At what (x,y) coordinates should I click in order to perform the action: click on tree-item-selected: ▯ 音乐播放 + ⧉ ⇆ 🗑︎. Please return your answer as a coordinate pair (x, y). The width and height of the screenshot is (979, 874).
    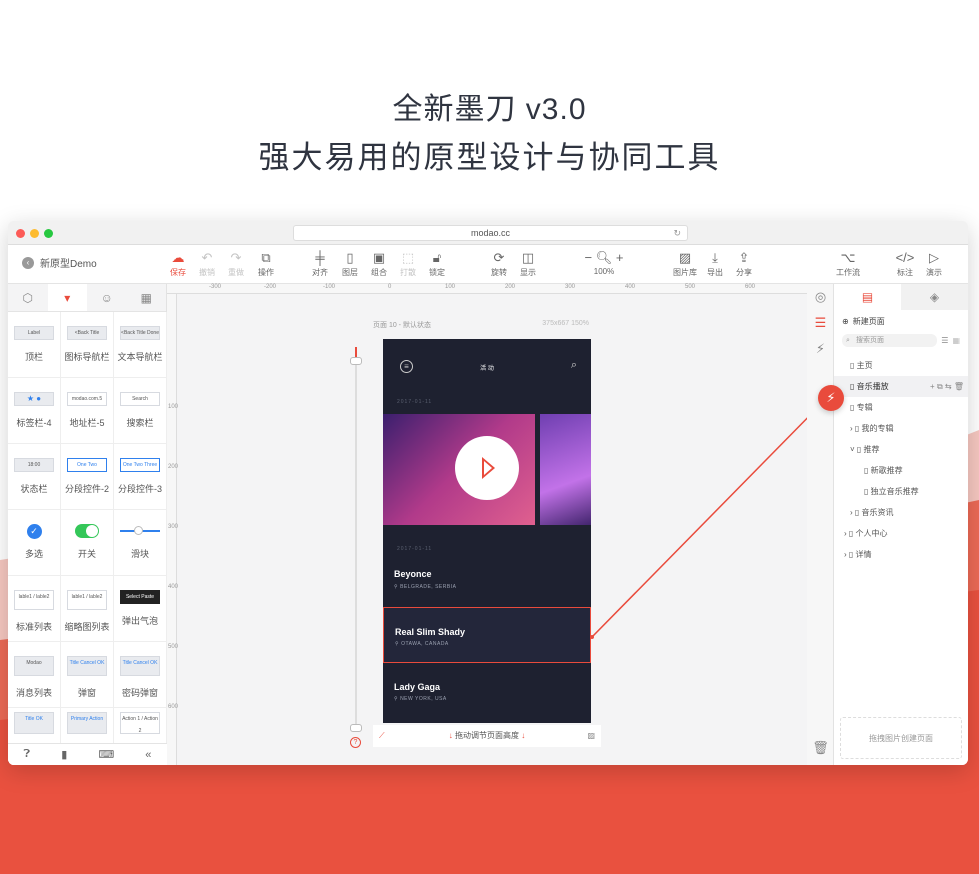
    Looking at the image, I should click on (901, 386).